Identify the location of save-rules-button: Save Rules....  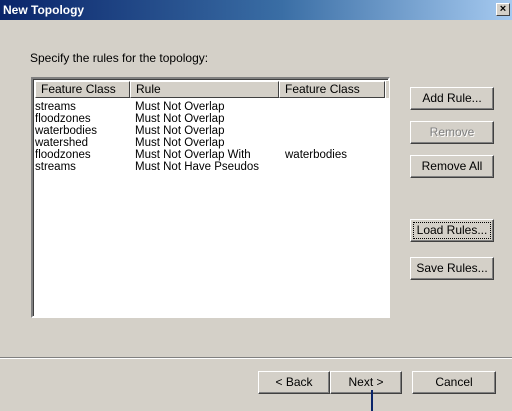
(452, 268).